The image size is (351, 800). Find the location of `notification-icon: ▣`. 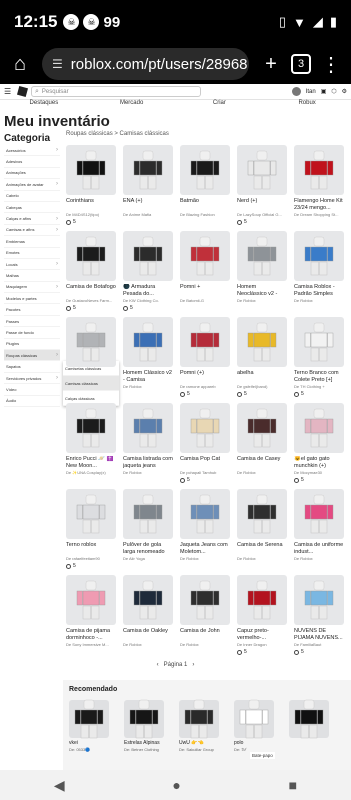

notification-icon: ▣ is located at coordinates (324, 91).